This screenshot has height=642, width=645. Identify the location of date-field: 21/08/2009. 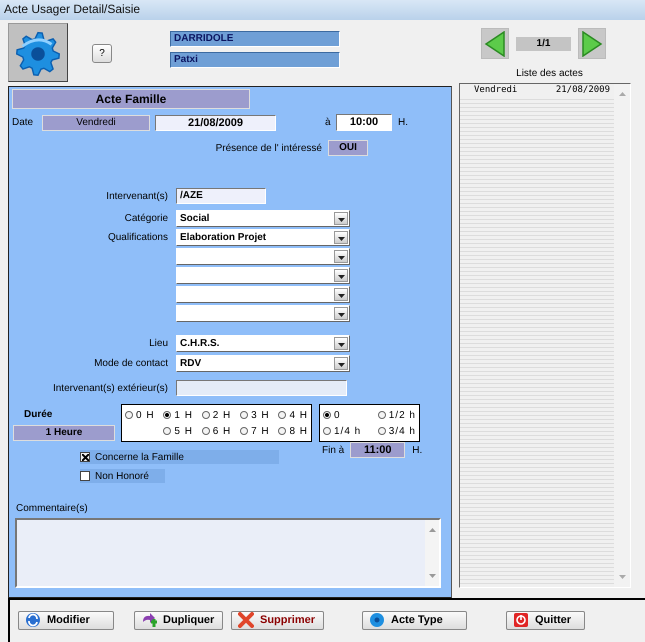
(215, 122).